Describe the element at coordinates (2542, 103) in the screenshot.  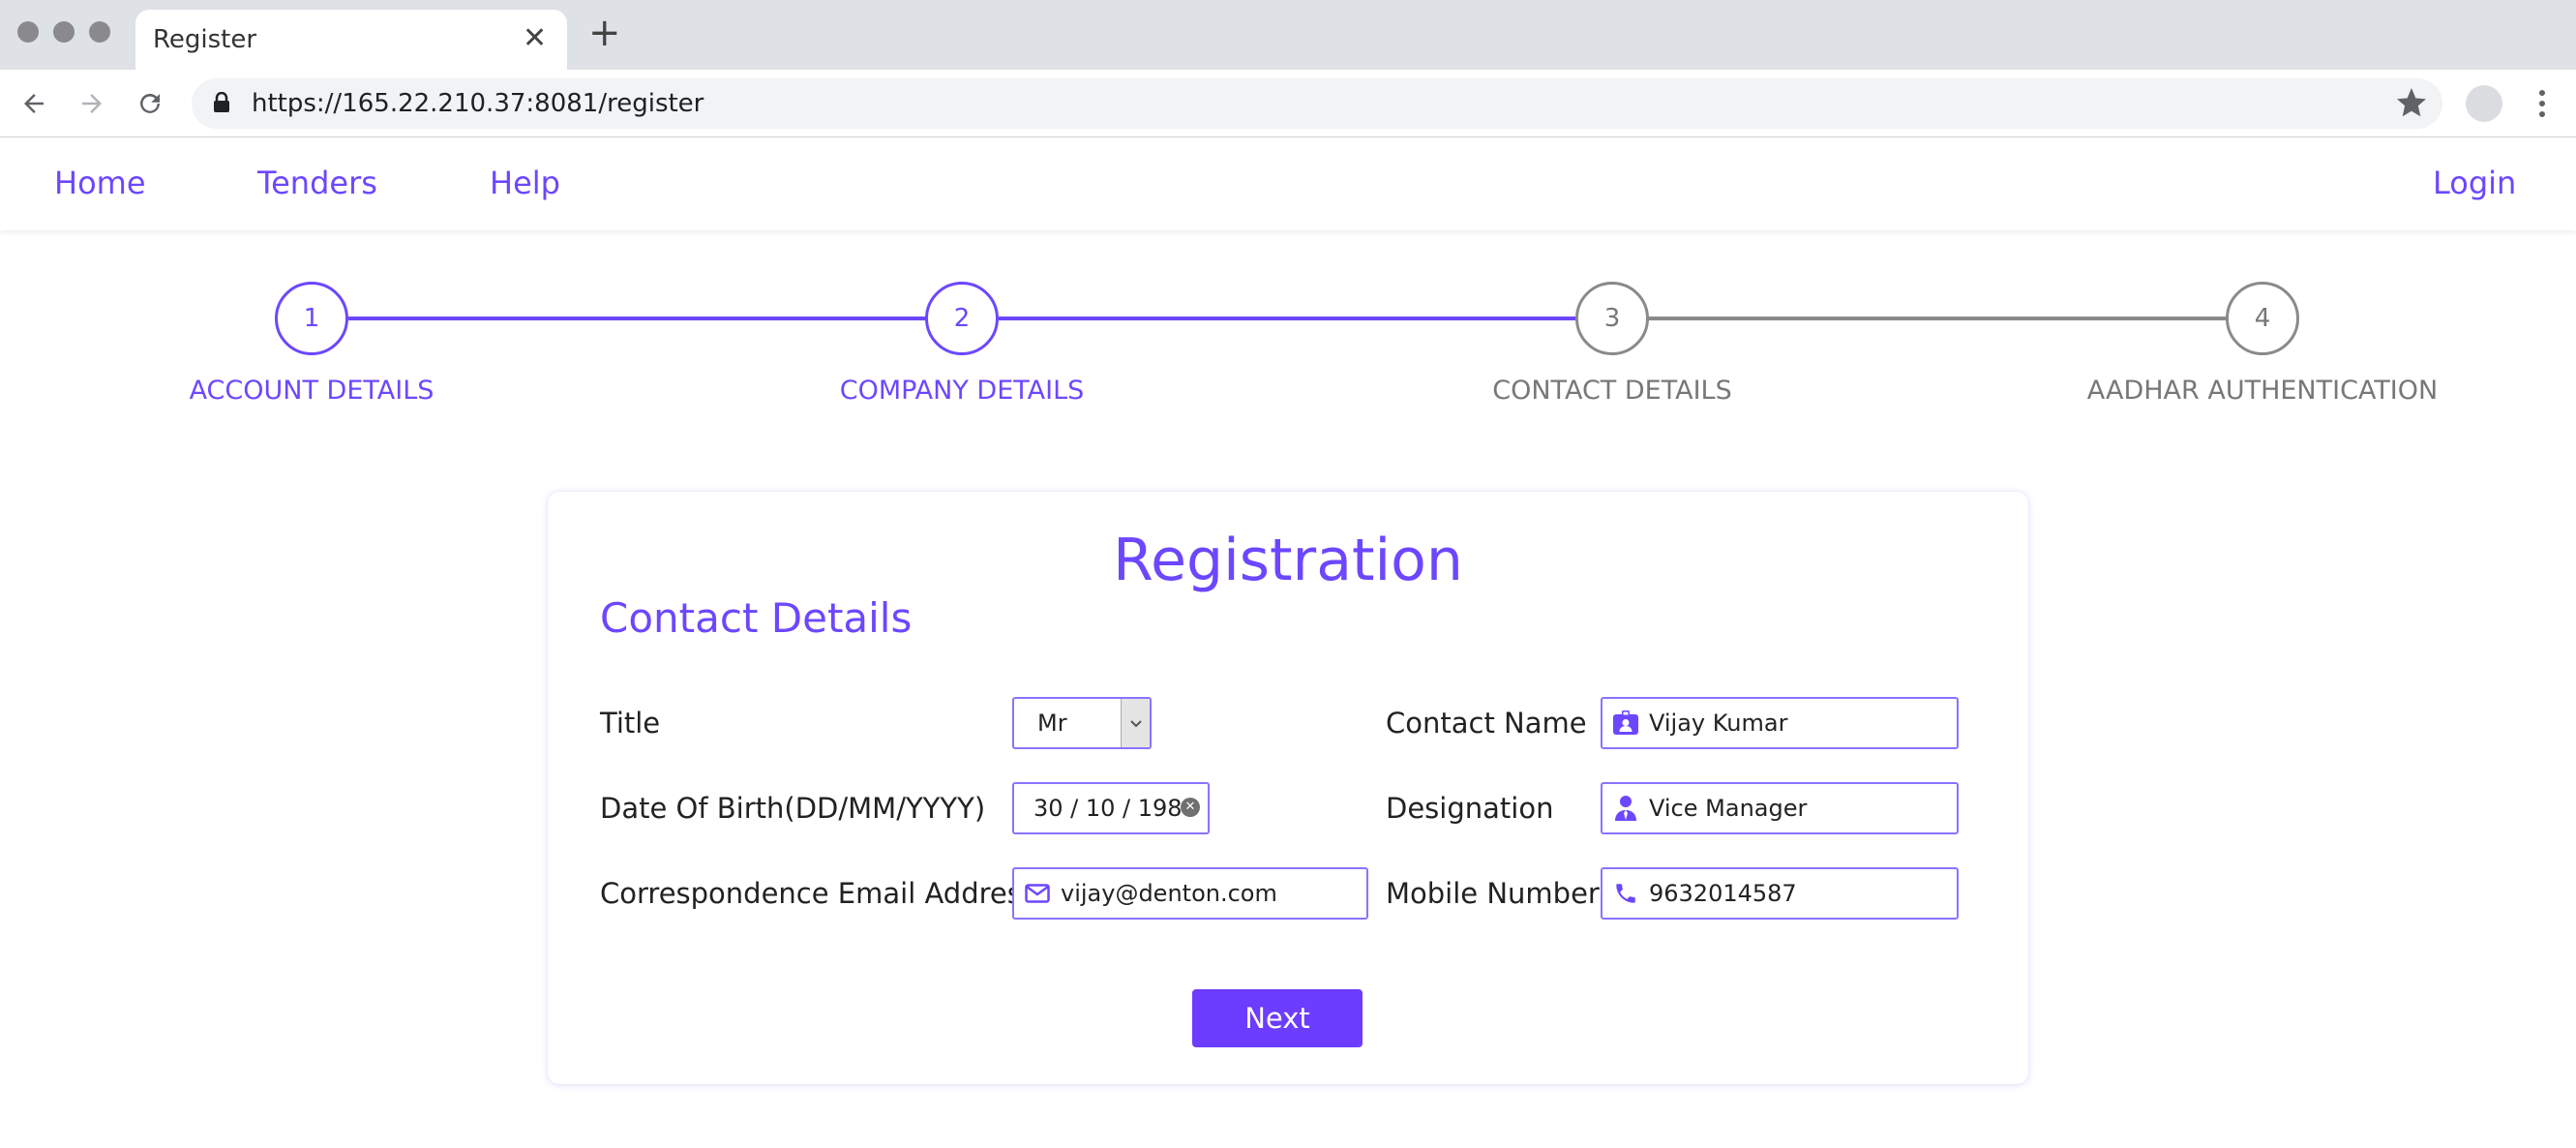
I see `browser-menu-icon` at that location.